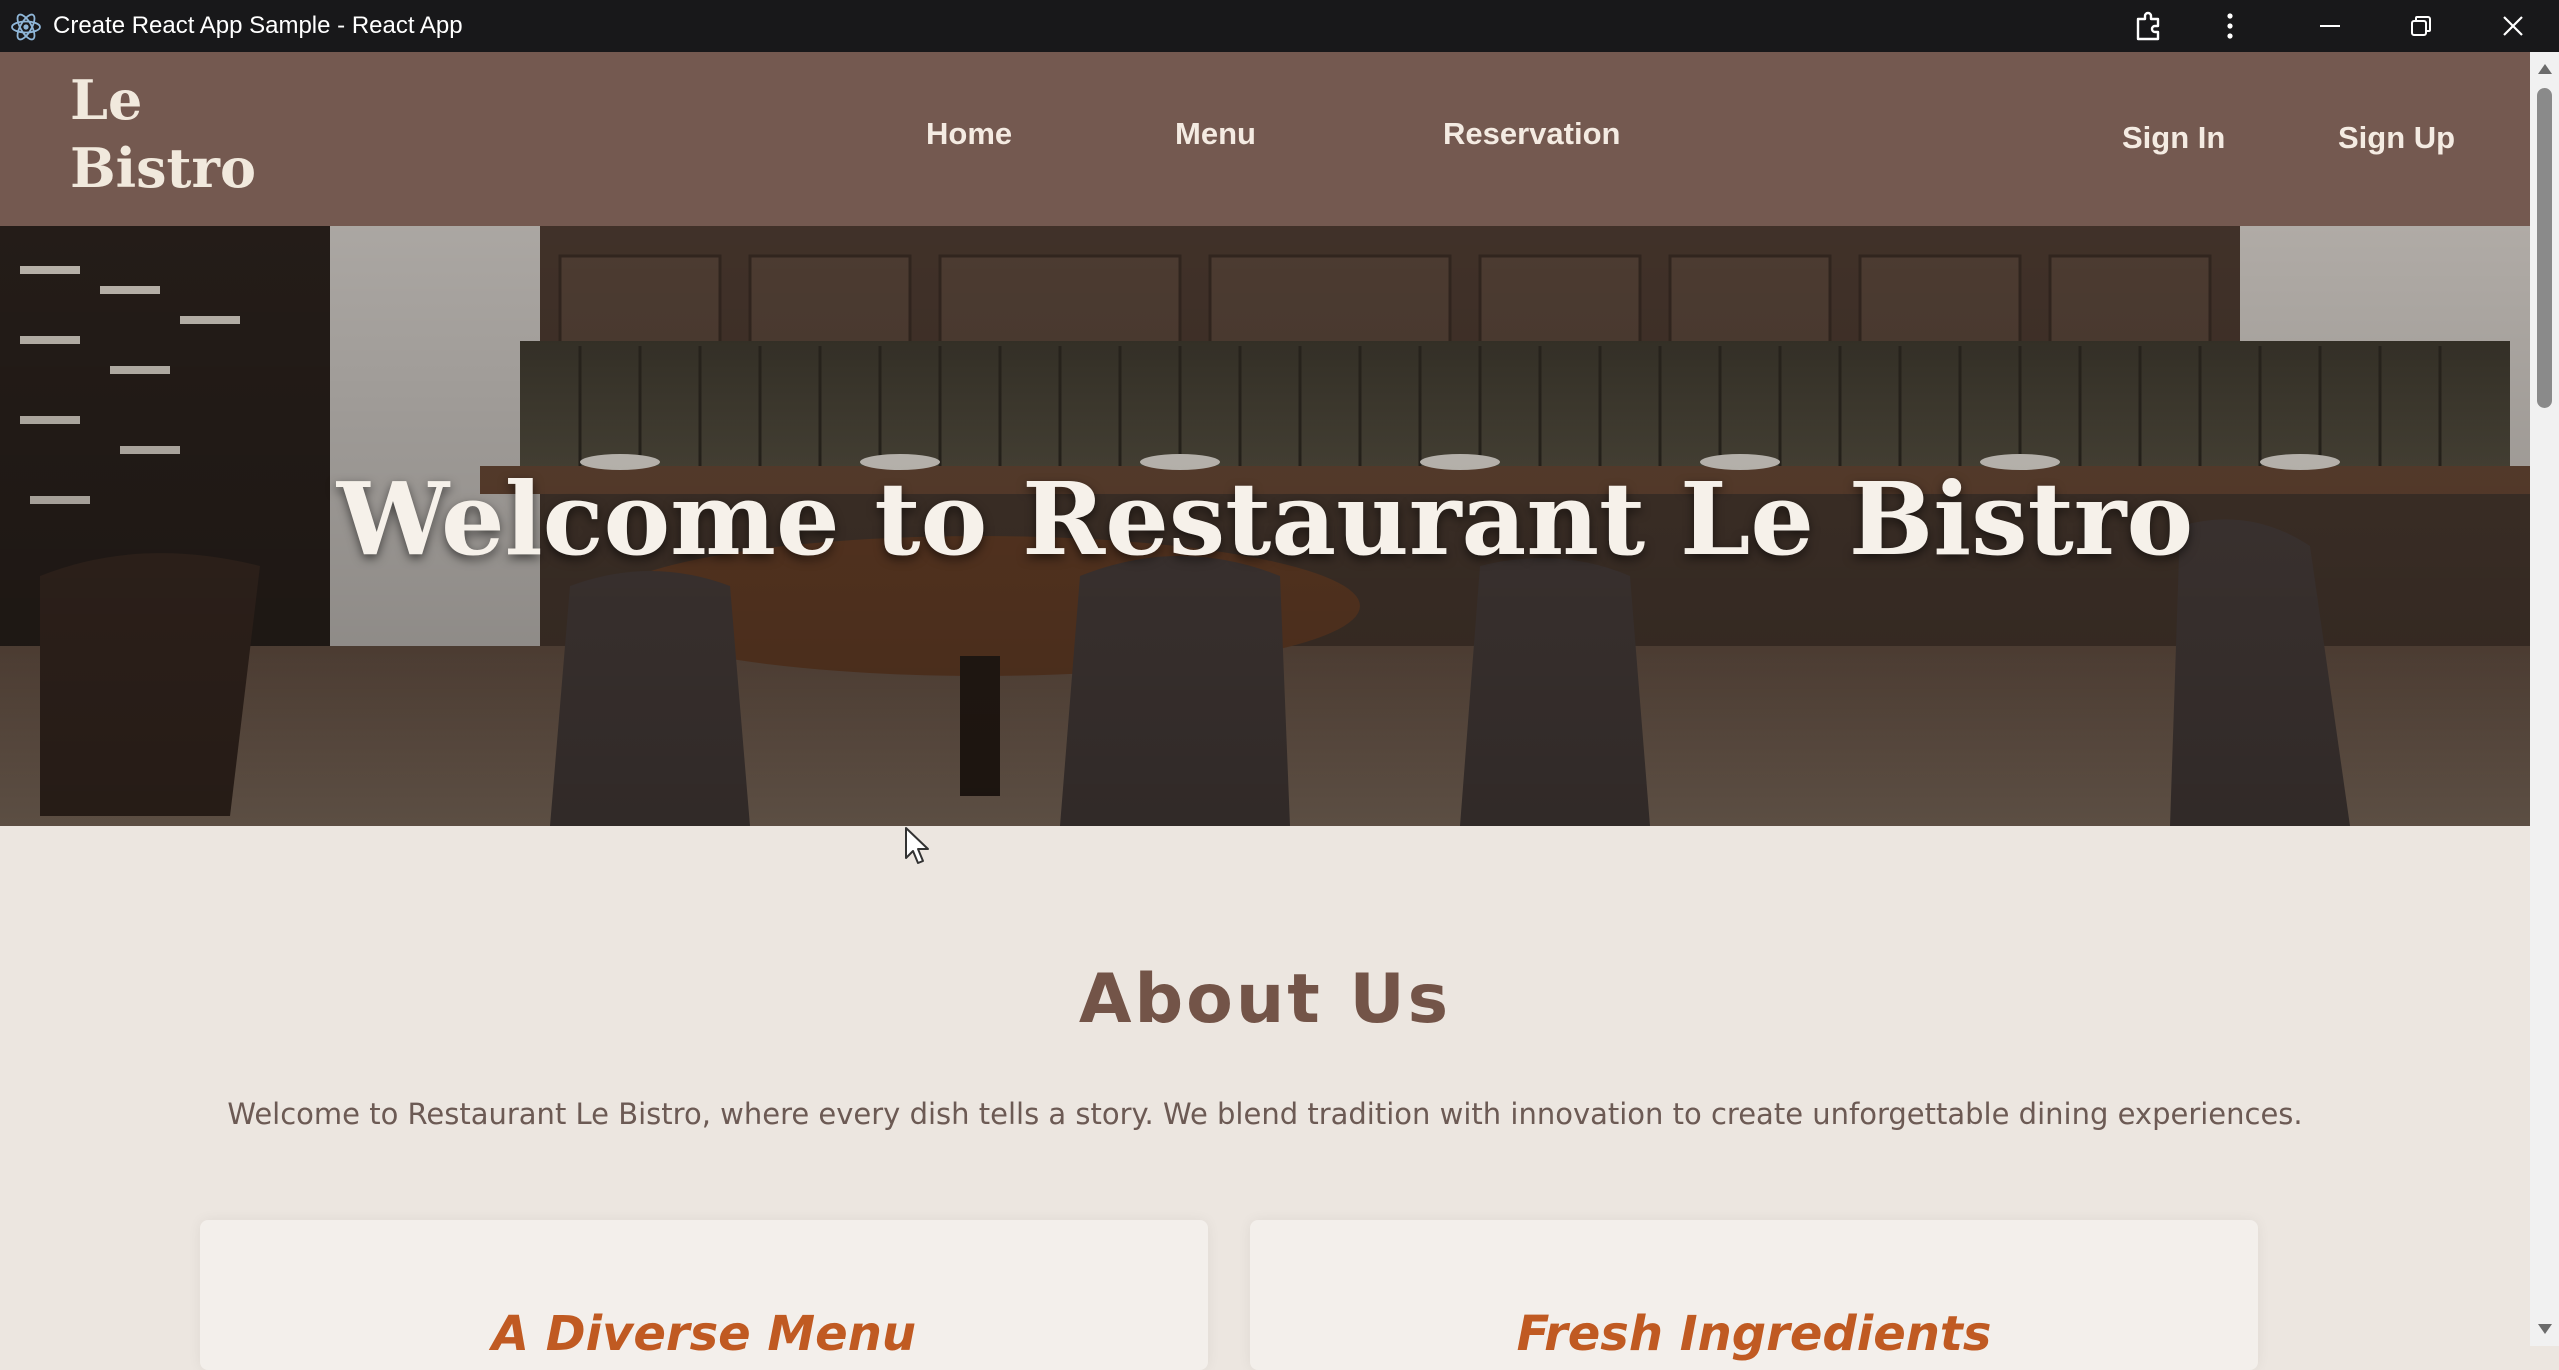 The image size is (2559, 1370). What do you see at coordinates (2150, 26) in the screenshot?
I see `extensions-icon` at bounding box center [2150, 26].